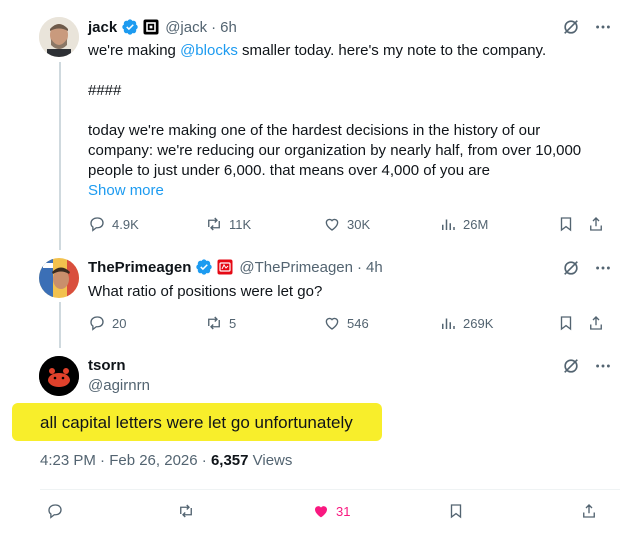 The image size is (630, 542). Describe the element at coordinates (125, 224) in the screenshot. I see `reply-count: 4.9K` at that location.